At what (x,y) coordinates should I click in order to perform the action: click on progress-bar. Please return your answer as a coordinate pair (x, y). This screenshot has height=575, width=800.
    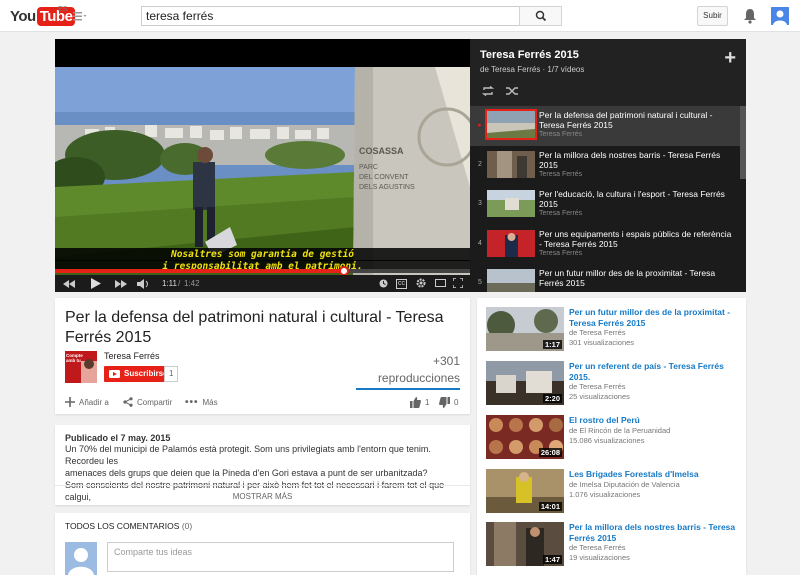
    Looking at the image, I should click on (262, 271).